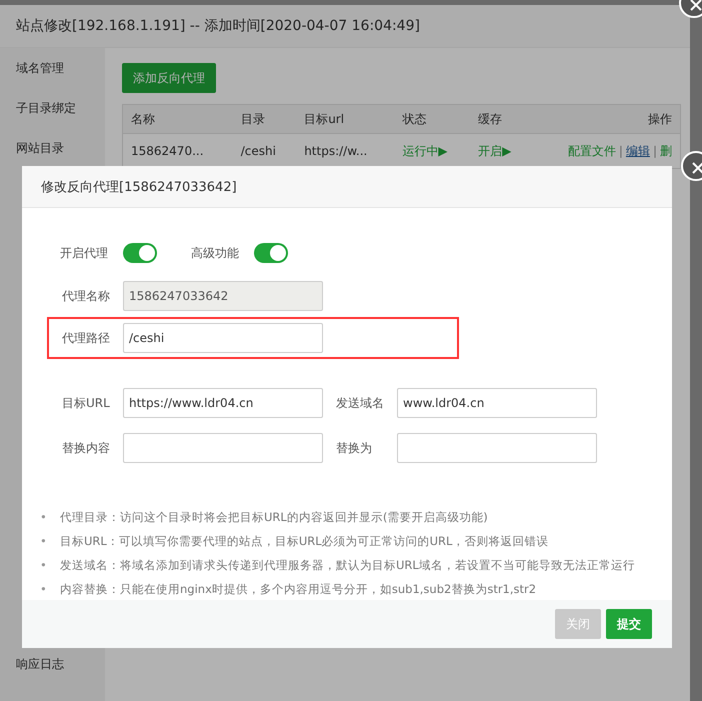 This screenshot has width=702, height=701. What do you see at coordinates (432, 119) in the screenshot?
I see `column-header: 状态` at bounding box center [432, 119].